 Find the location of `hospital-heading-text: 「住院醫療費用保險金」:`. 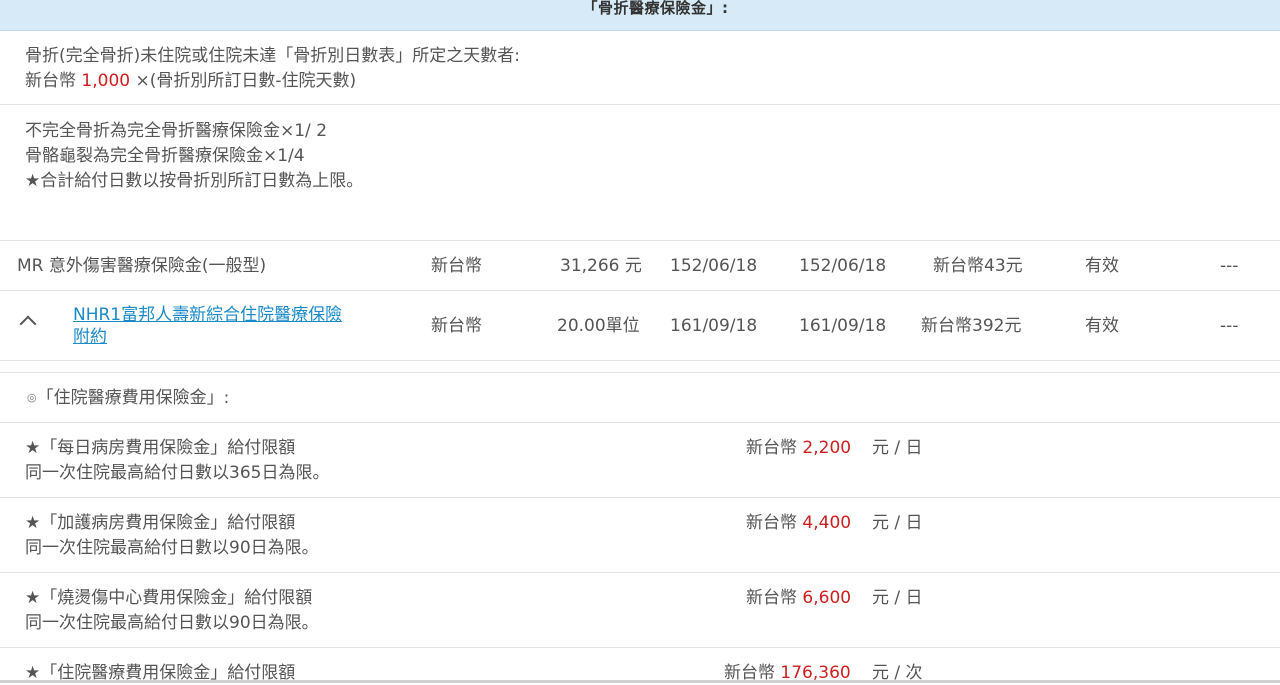

hospital-heading-text: 「住院醫療費用保險金」: is located at coordinates (133, 398).